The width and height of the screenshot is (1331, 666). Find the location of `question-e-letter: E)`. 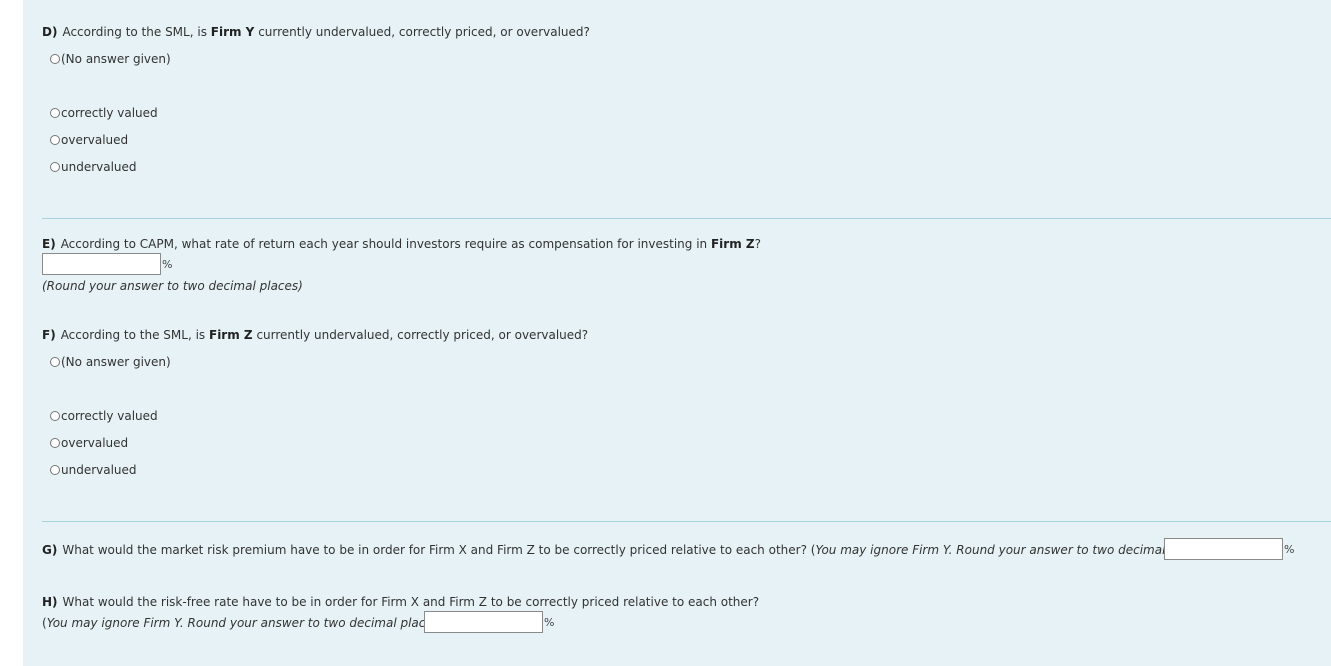

question-e-letter: E) is located at coordinates (49, 244).